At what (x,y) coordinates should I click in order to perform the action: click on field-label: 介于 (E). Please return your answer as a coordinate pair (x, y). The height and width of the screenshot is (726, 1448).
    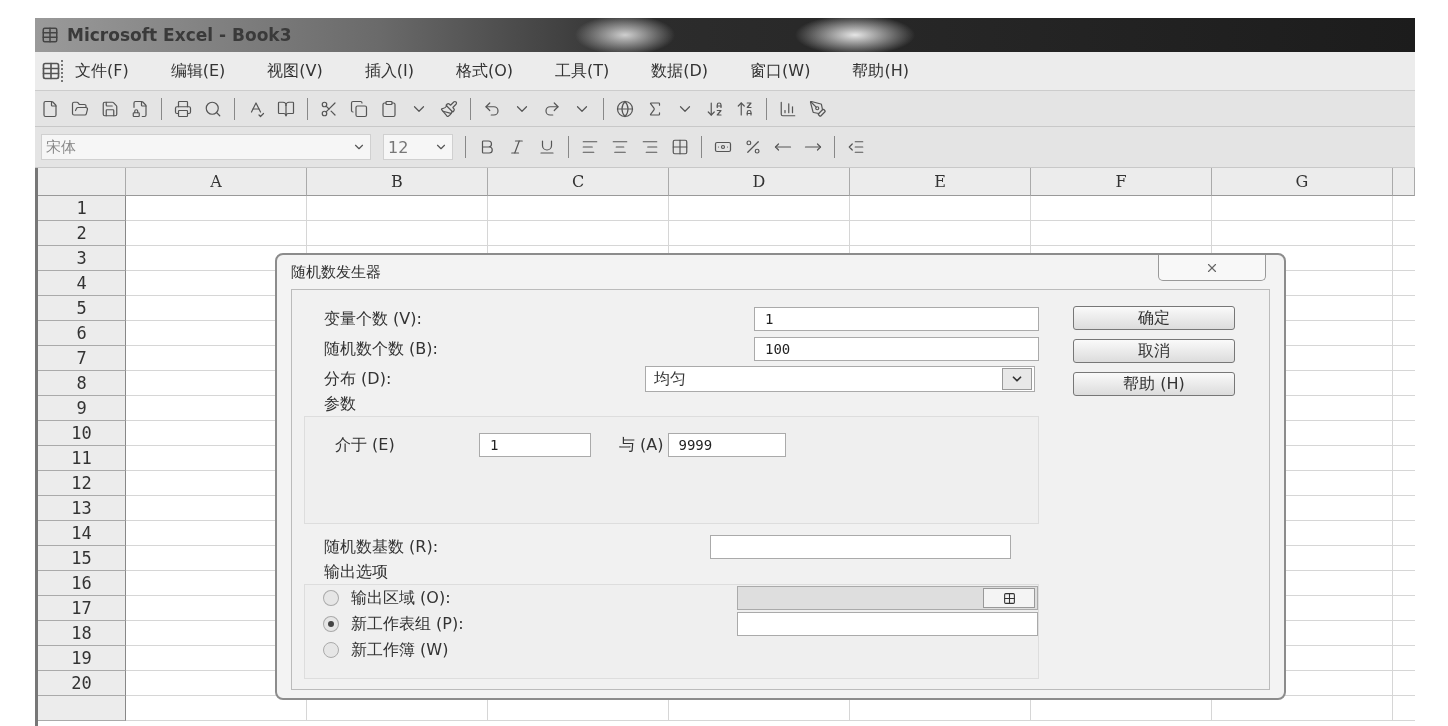
    Looking at the image, I should click on (365, 445).